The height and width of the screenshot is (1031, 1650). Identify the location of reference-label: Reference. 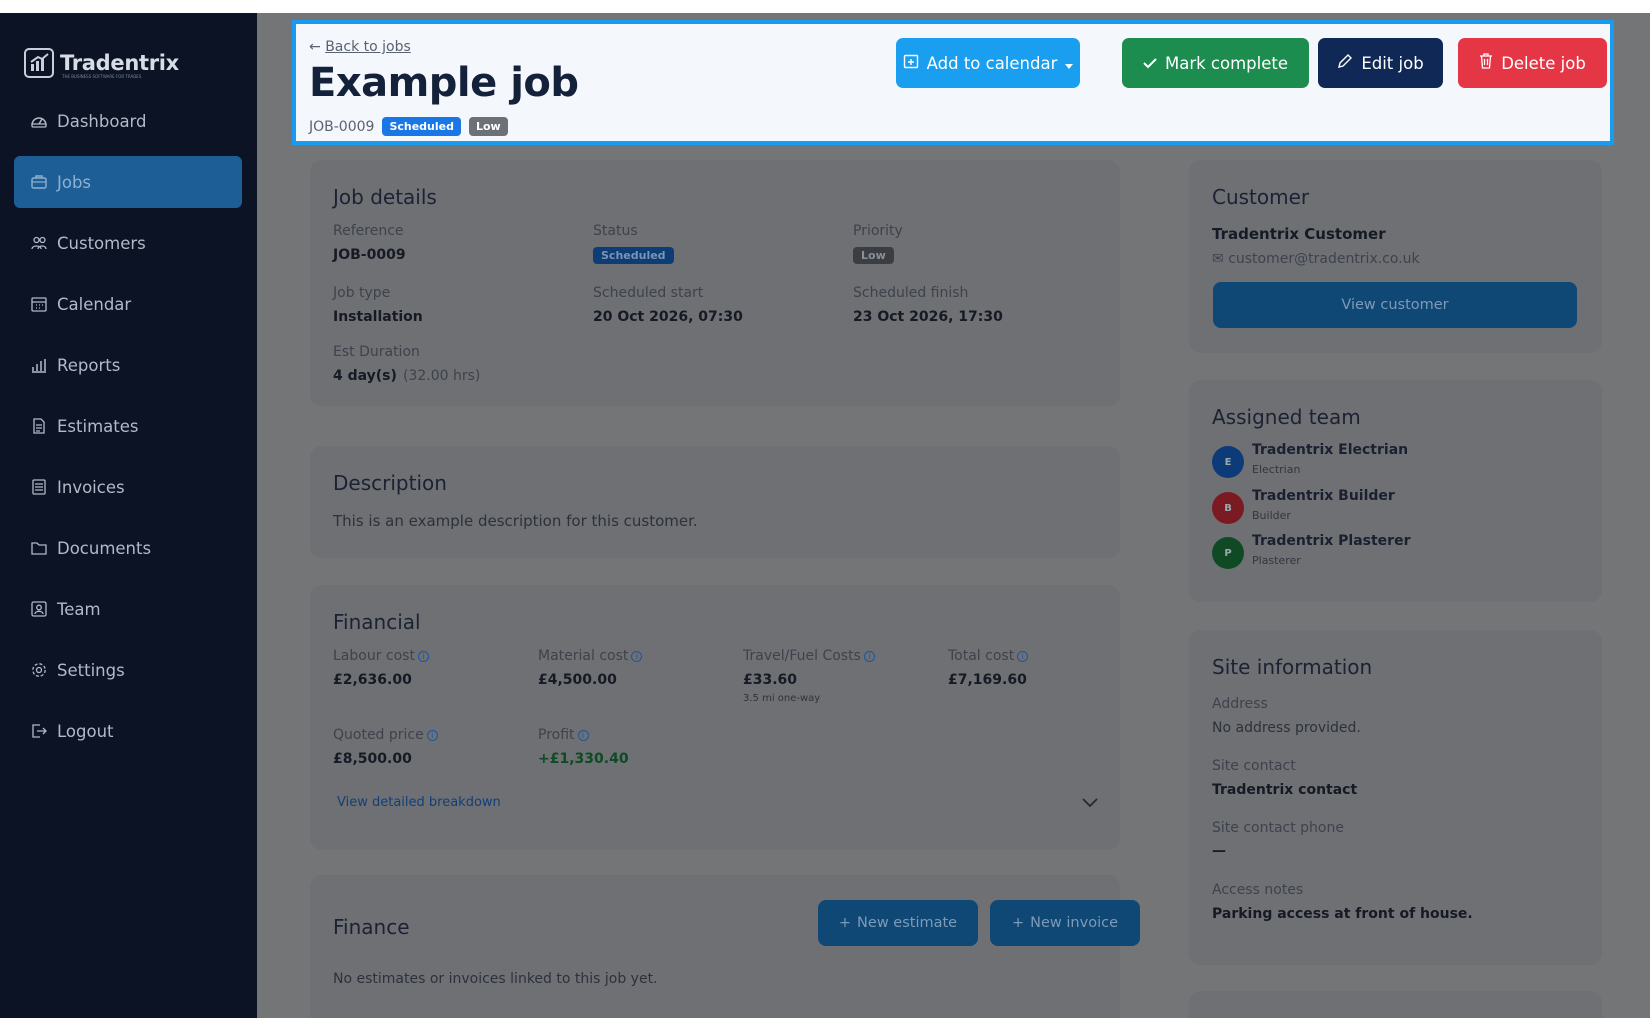
(368, 231).